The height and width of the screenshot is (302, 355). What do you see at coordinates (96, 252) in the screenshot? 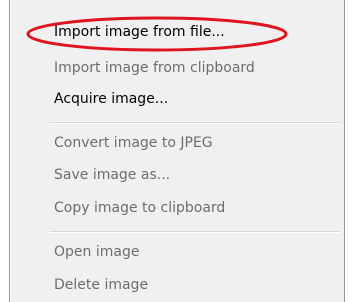
I see `menu-item-open-image: Open image` at bounding box center [96, 252].